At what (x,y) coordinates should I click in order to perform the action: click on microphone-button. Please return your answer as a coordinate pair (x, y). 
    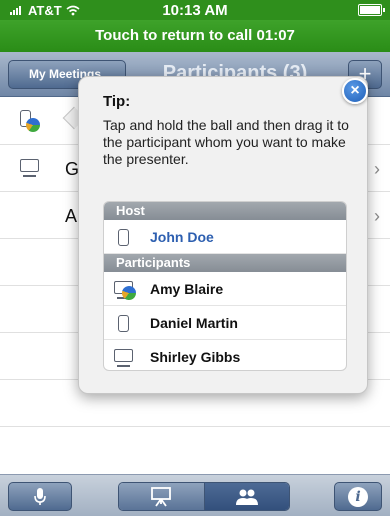
    Looking at the image, I should click on (40, 496).